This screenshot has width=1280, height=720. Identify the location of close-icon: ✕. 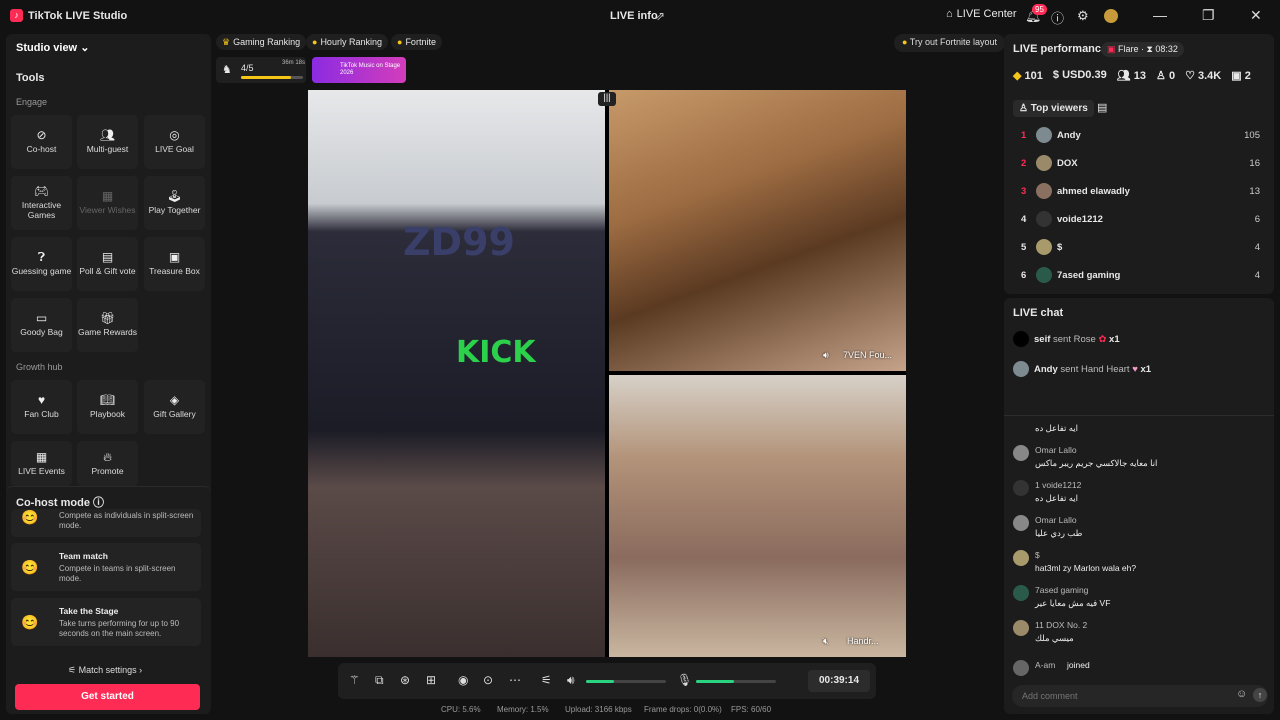
(1256, 15).